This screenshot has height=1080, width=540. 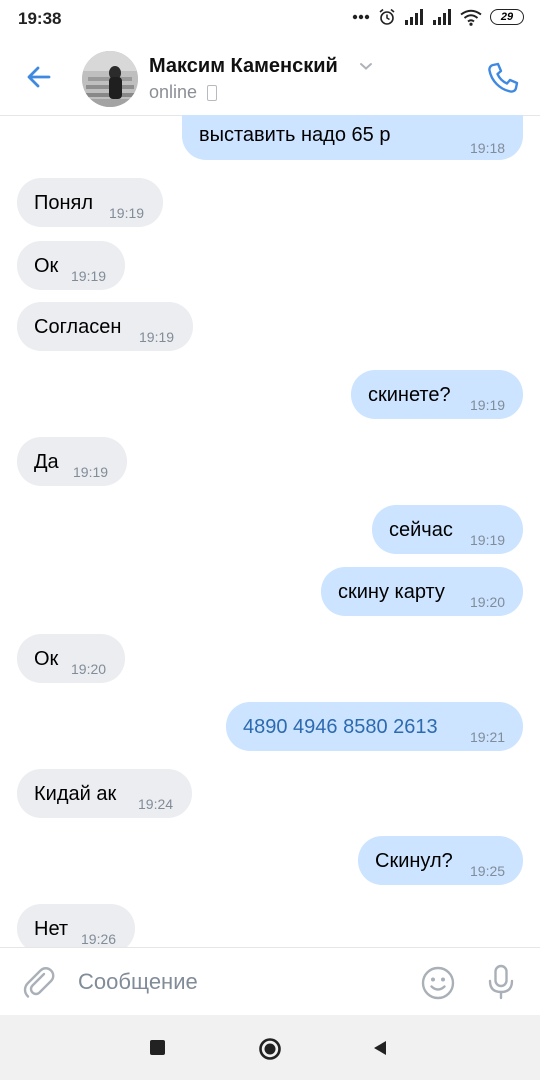 What do you see at coordinates (295, 135) in the screenshot?
I see `message-text: выставить надо 65 р` at bounding box center [295, 135].